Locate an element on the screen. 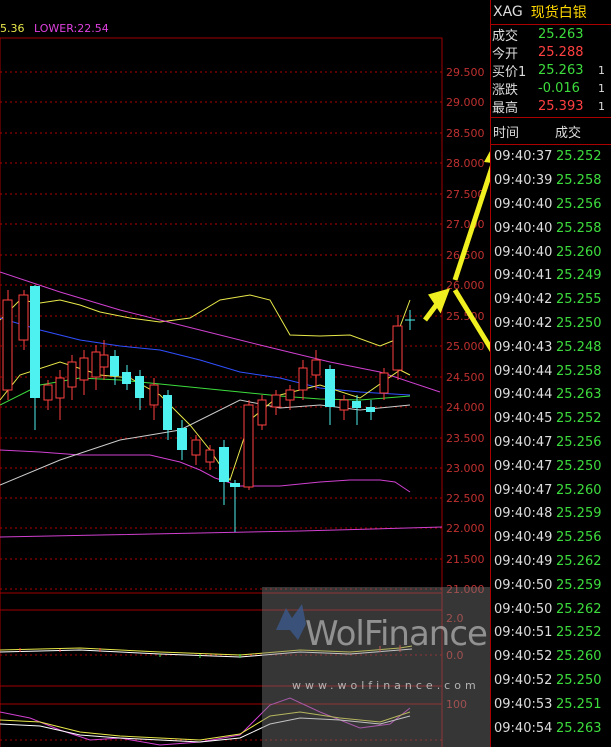  watermark-brand: WolFinance is located at coordinates (396, 634).